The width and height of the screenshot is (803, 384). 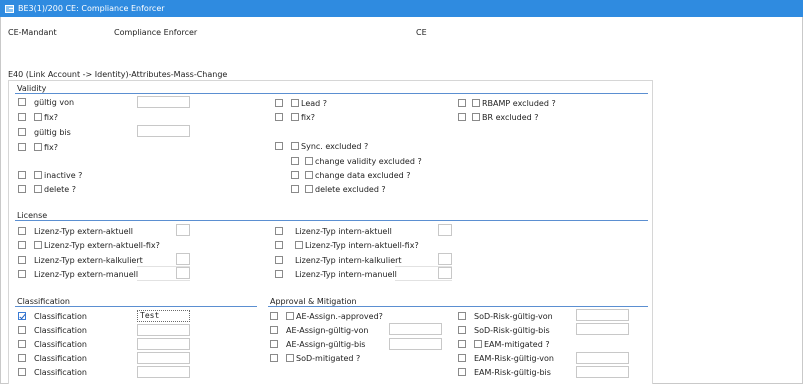 I want to click on ae-gueltig-bis-label: AE-Assign-gültig-bis, so click(x=326, y=344).